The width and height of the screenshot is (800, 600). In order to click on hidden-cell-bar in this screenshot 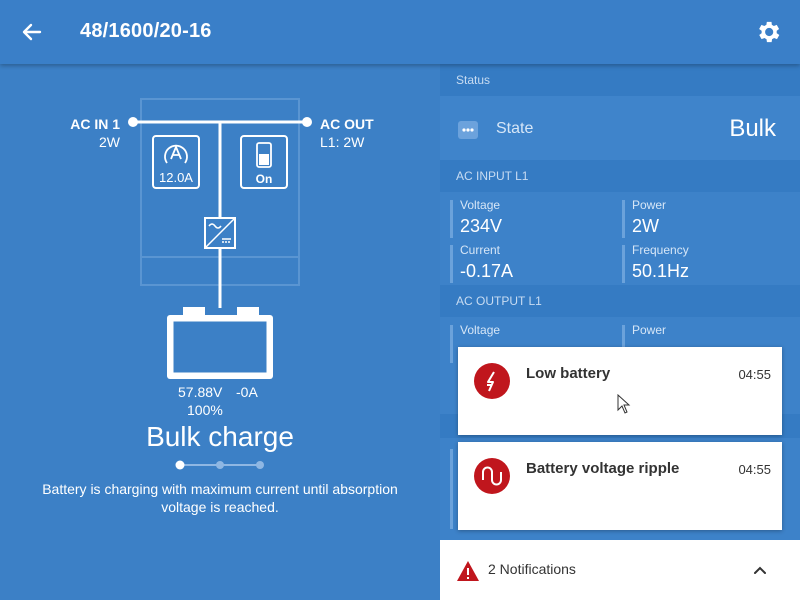, I will do `click(451, 489)`.